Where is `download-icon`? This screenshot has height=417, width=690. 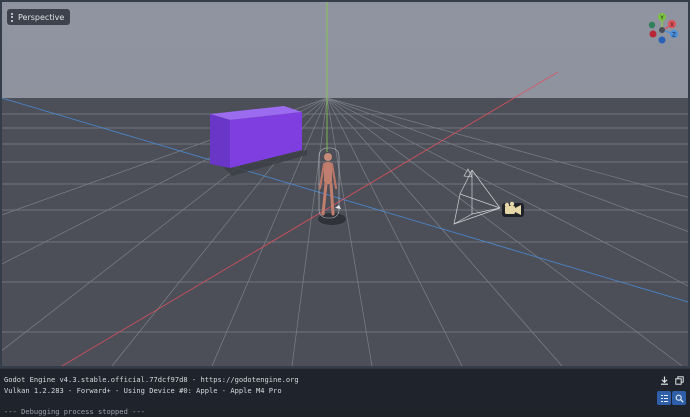
download-icon is located at coordinates (664, 380).